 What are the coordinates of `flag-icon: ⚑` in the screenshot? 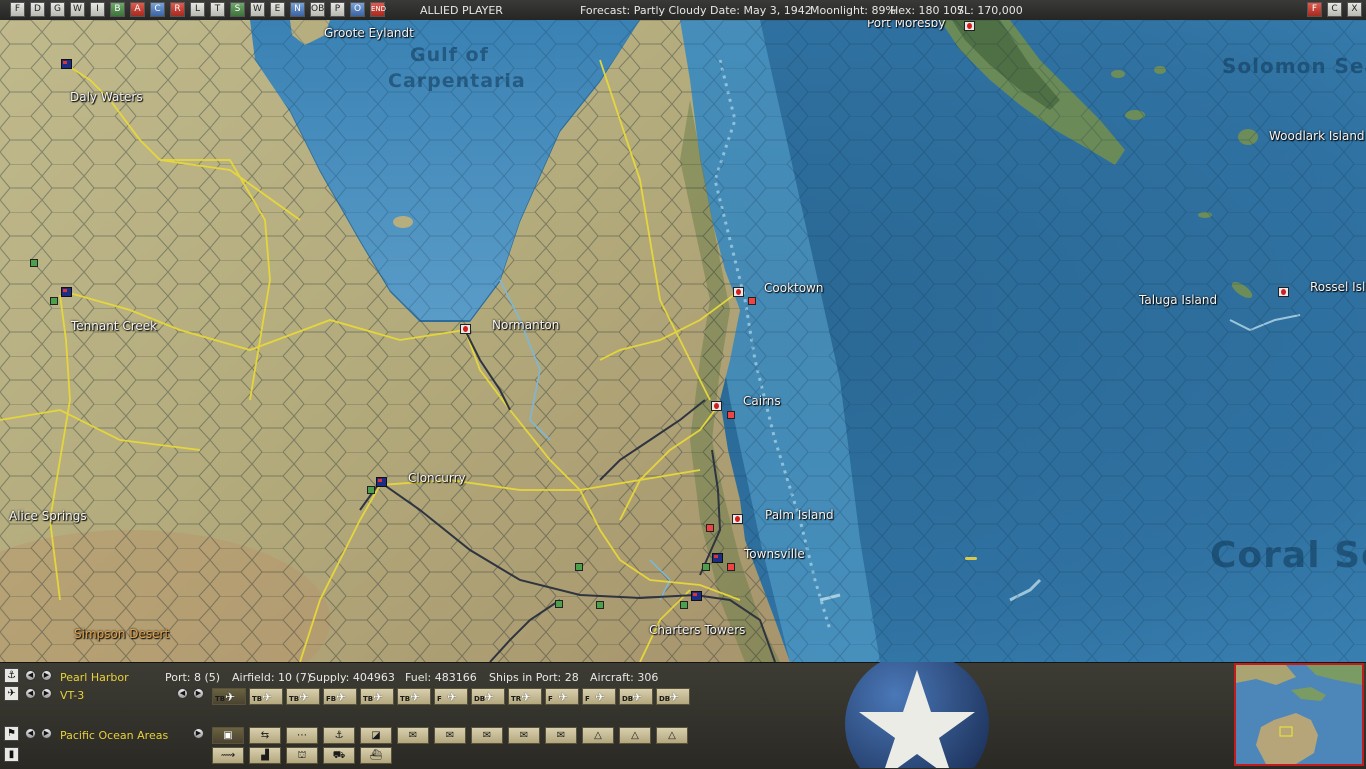 It's located at (11, 733).